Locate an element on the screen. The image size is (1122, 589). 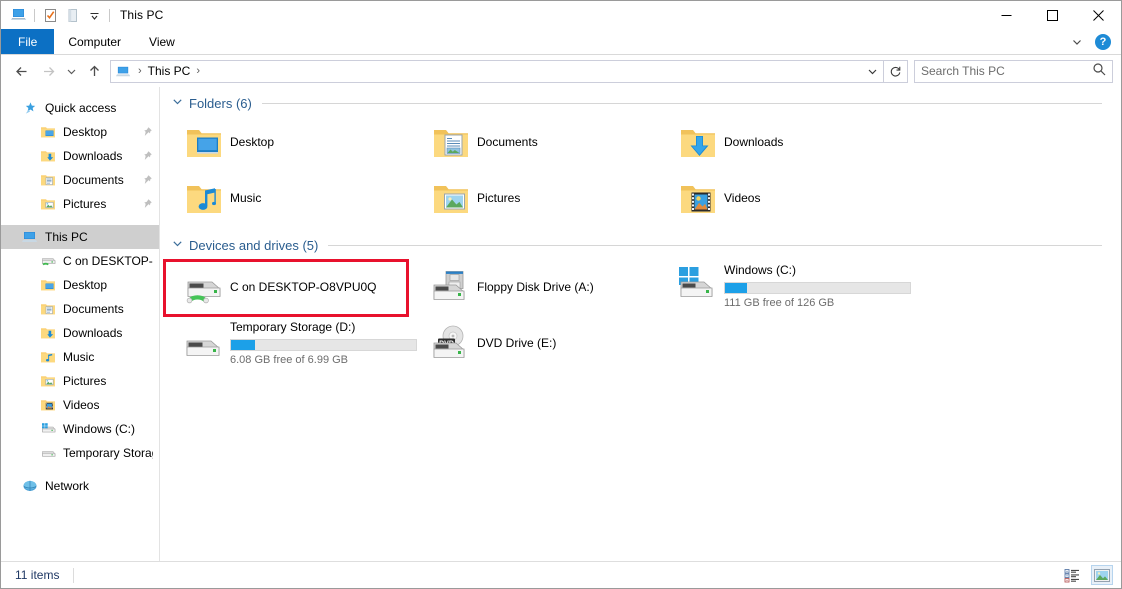
search-icon is located at coordinates (1099, 71).